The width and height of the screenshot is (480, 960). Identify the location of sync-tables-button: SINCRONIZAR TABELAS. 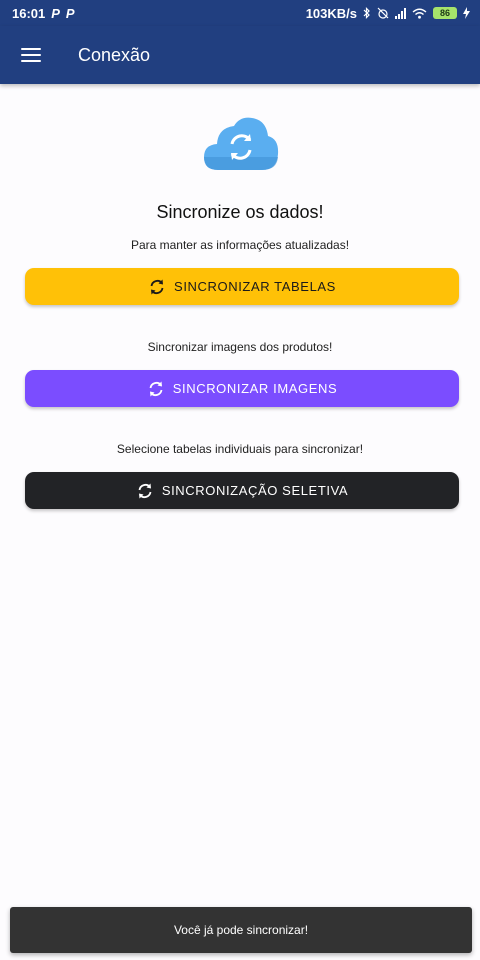
(242, 286).